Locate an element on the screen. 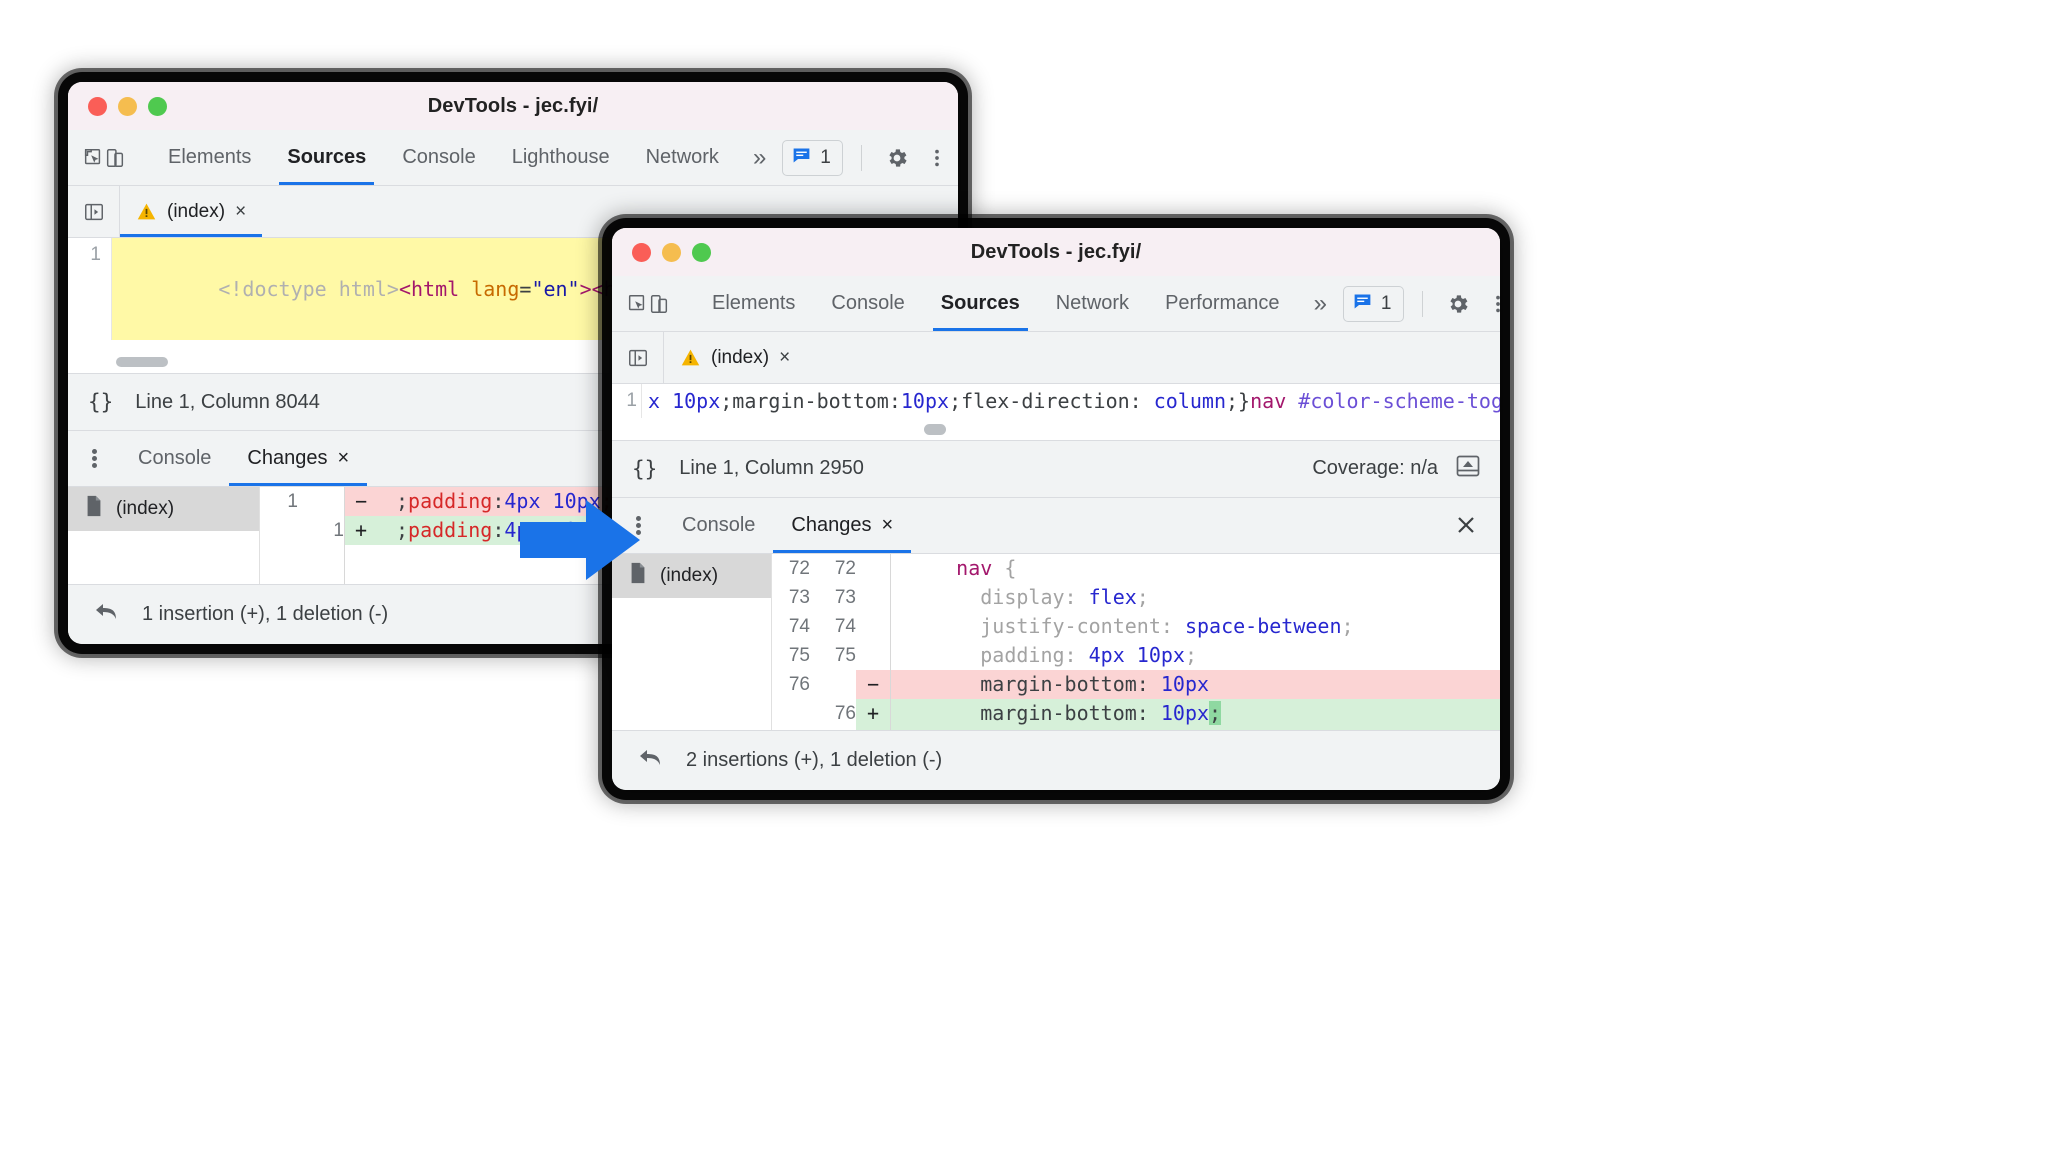 Image resolution: width=2058 pixels, height=1158 pixels. diff-old-line-number is located at coordinates (791, 729).